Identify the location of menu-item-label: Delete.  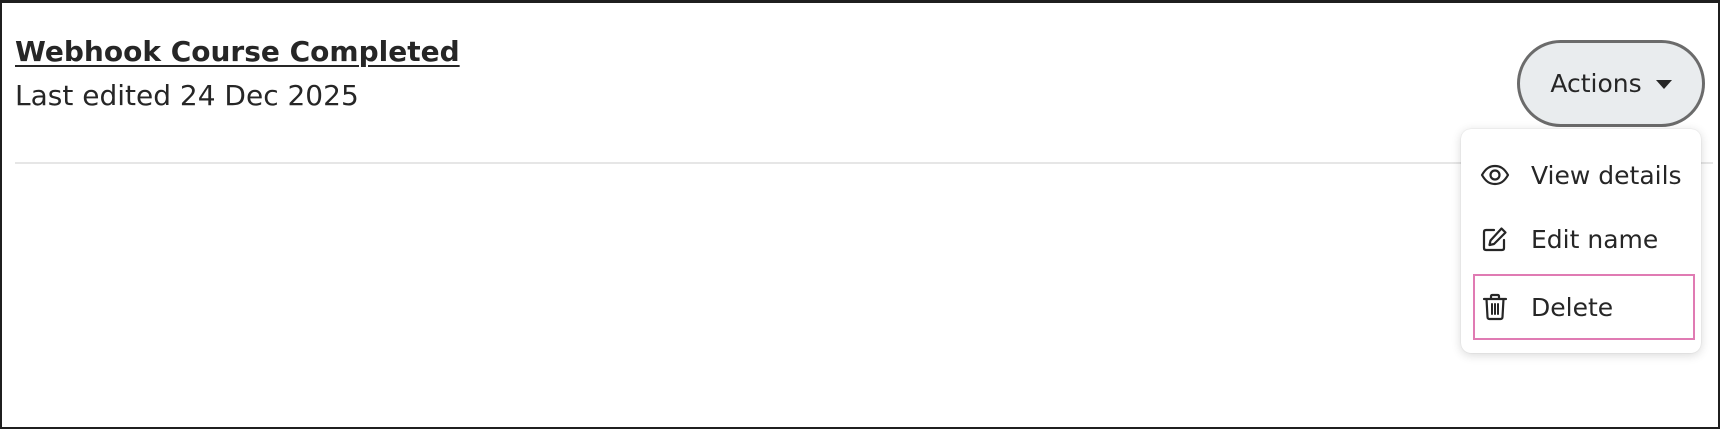
(1572, 307).